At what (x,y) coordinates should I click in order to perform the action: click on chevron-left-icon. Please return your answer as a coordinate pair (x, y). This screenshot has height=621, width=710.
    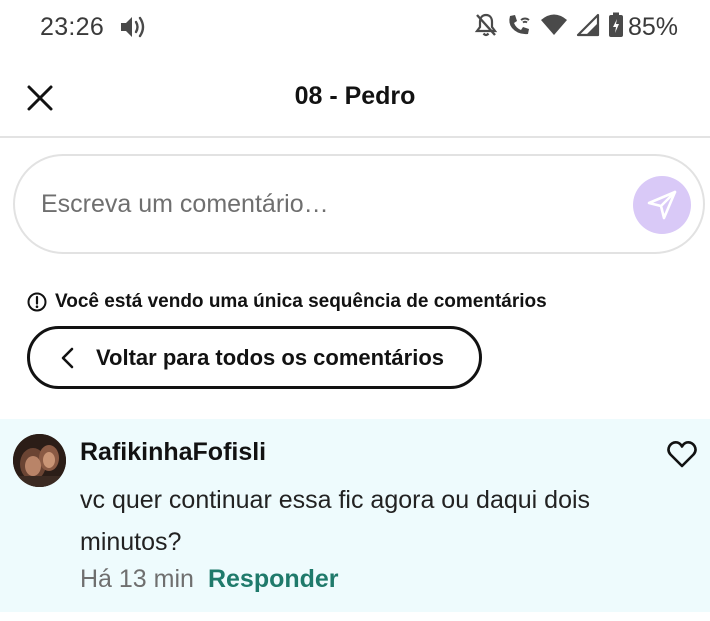
    Looking at the image, I should click on (67, 357).